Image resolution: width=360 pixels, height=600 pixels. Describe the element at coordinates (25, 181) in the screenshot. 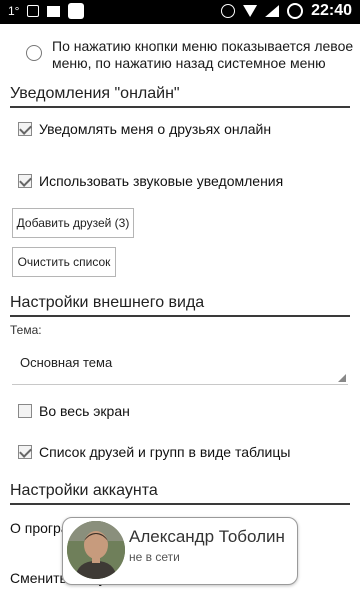

I see `sound-notifications-checkbox` at that location.